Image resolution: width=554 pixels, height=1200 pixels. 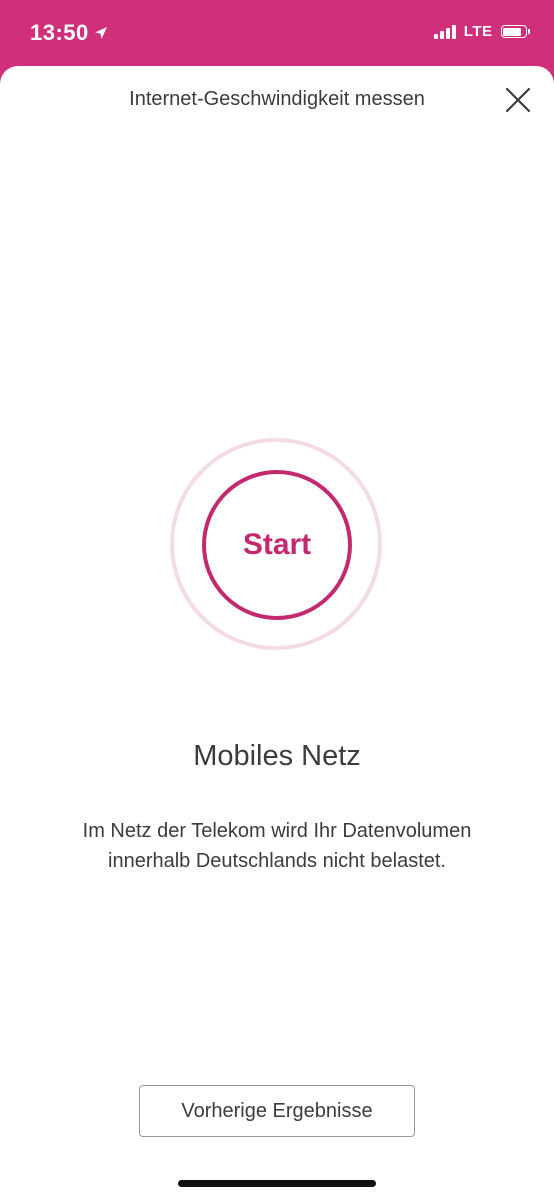 I want to click on close-icon, so click(x=518, y=100).